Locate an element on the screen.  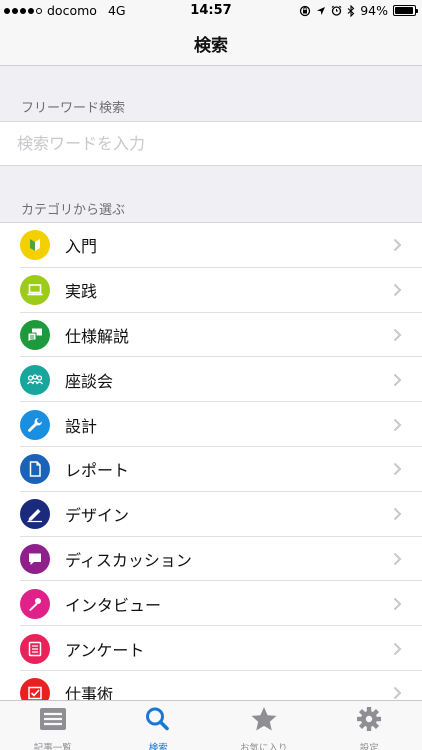
document-icon is located at coordinates (35, 469).